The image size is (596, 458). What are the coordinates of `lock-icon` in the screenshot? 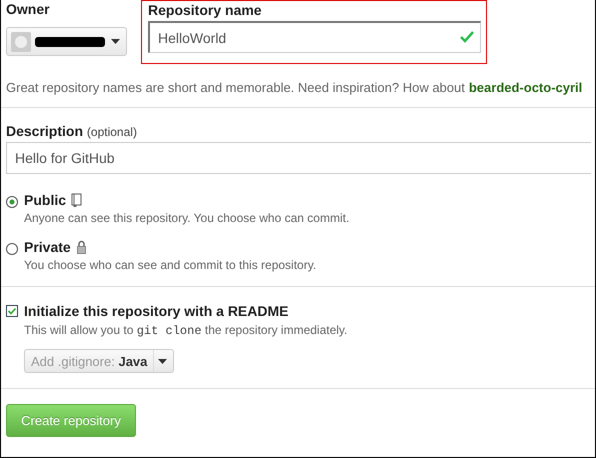 It's located at (81, 247).